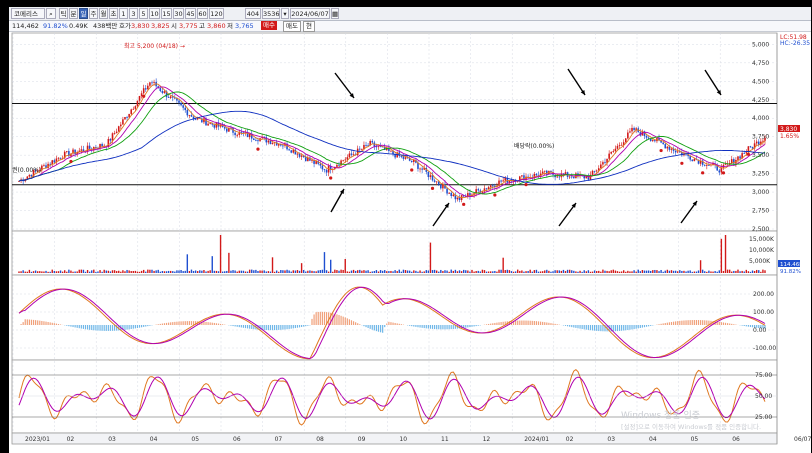 This screenshot has width=812, height=453. Describe the element at coordinates (487, 439) in the screenshot. I see `x-tick-label: 12` at that location.